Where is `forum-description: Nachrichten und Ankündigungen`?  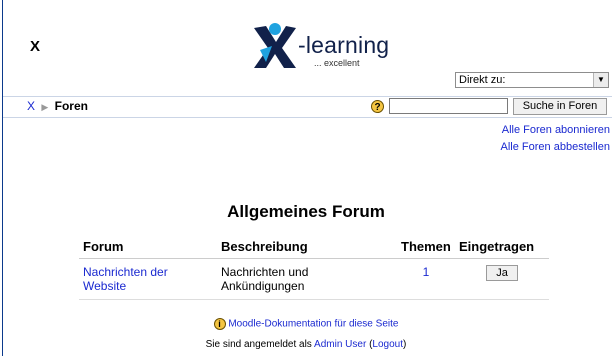 forum-description: Nachrichten und Ankündigungen is located at coordinates (307, 279).